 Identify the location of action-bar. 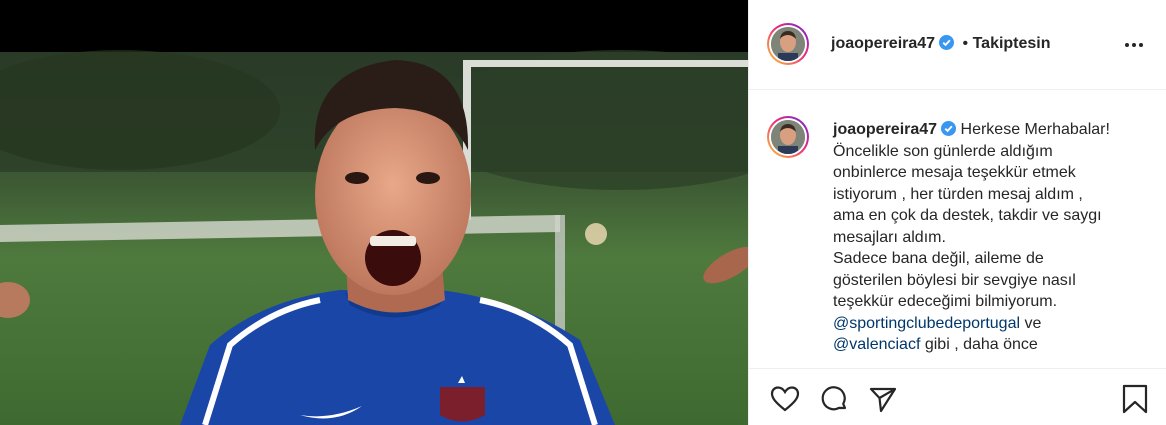
(957, 396).